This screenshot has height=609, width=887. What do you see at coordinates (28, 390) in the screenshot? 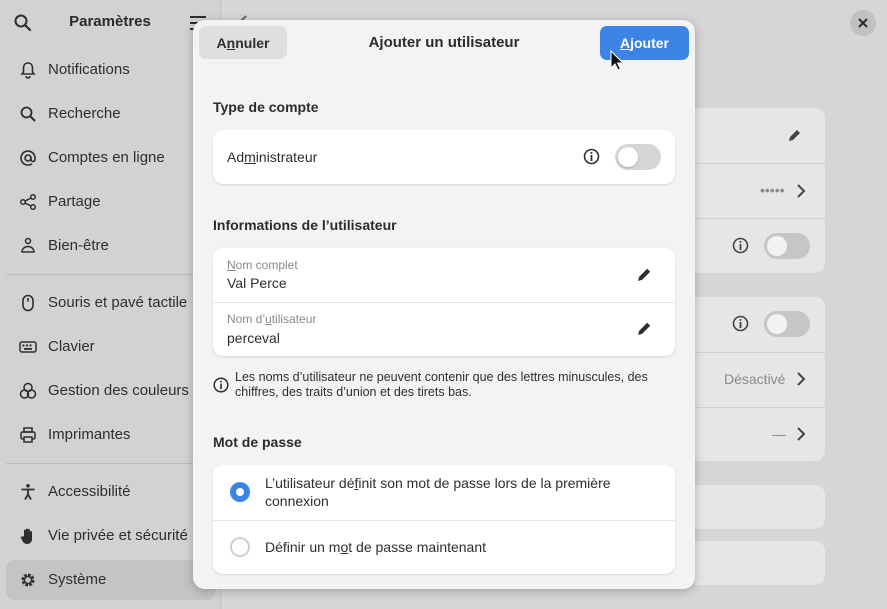
I see `color-management-icon` at bounding box center [28, 390].